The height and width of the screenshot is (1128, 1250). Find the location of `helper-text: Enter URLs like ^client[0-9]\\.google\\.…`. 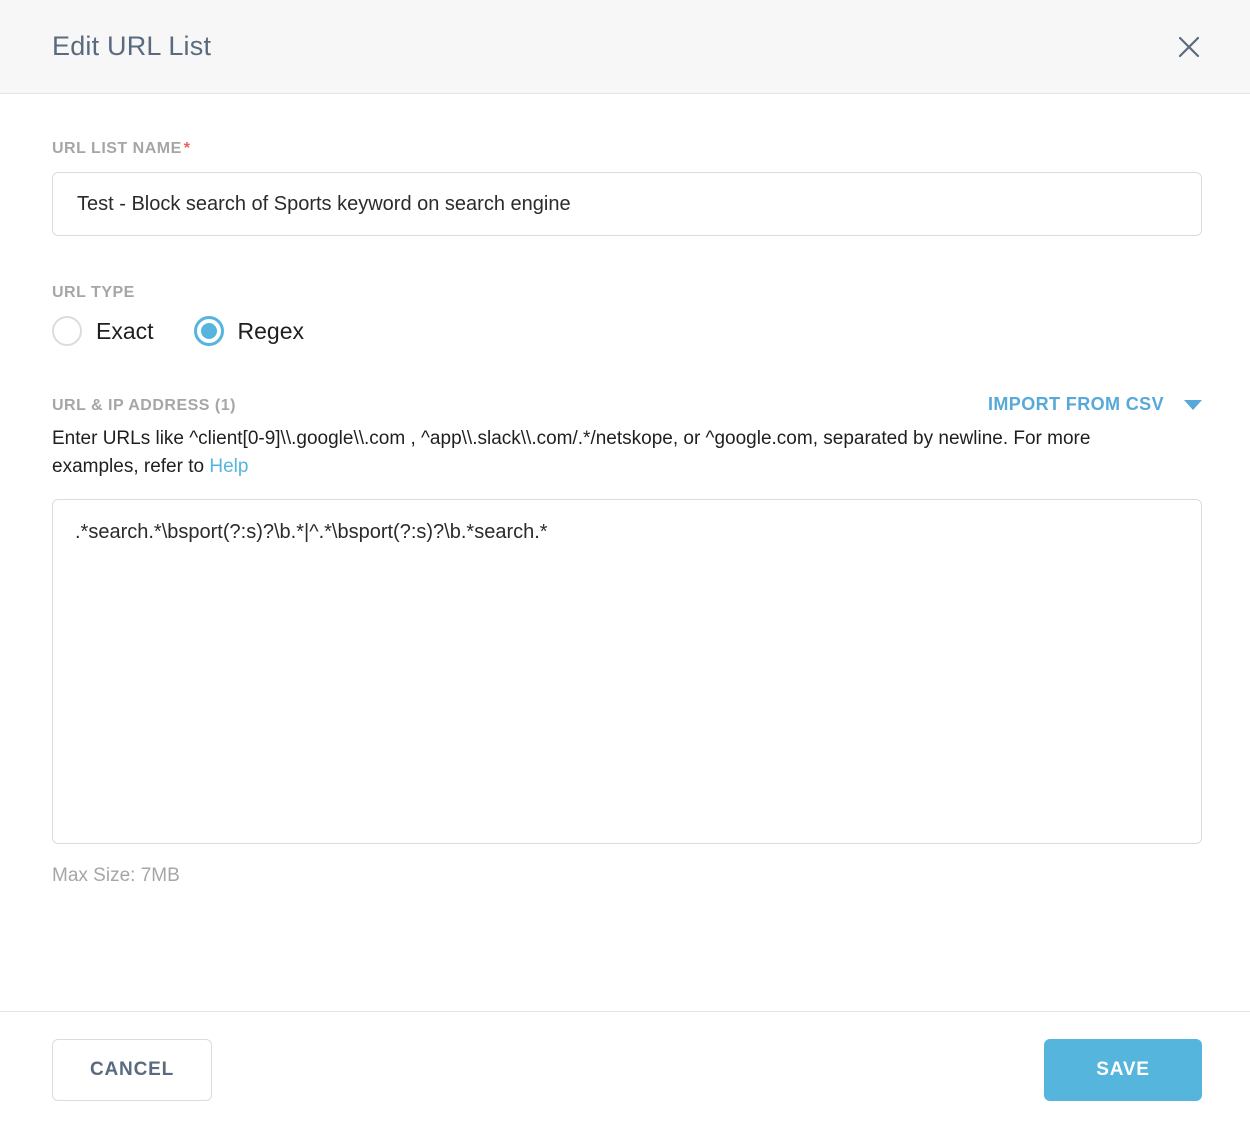

helper-text: Enter URLs like ^client[0-9]\\.google\\.… is located at coordinates (607, 453).